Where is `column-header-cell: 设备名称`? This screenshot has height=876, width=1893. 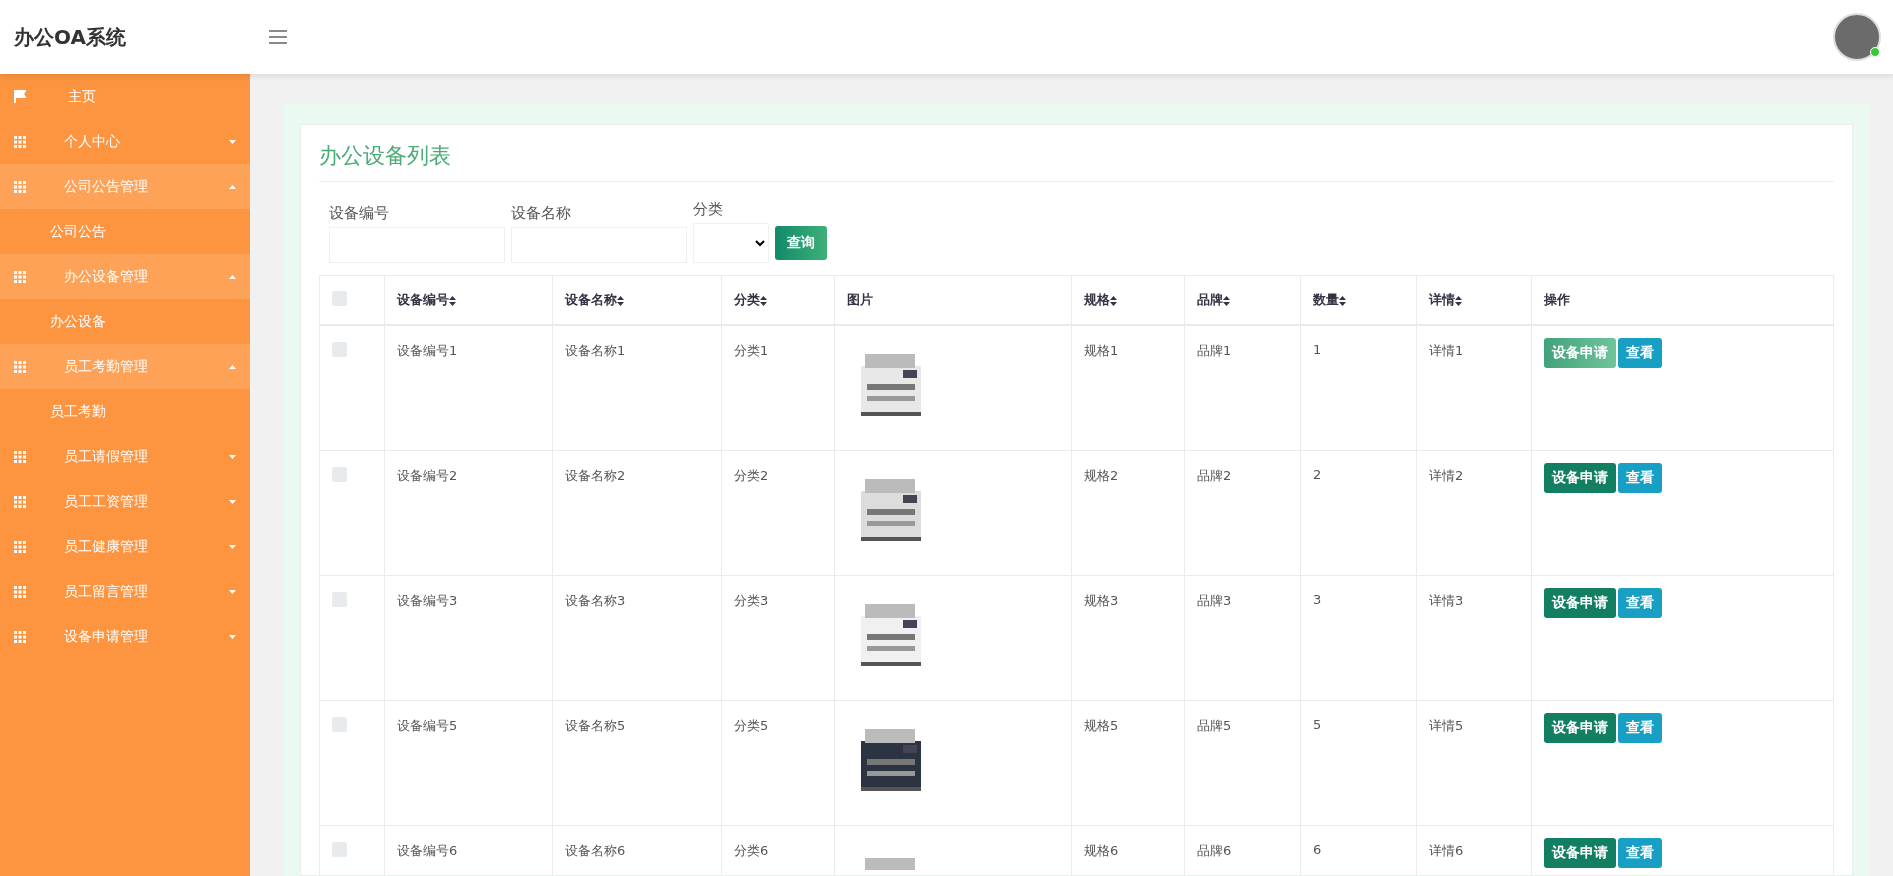 column-header-cell: 设备名称 is located at coordinates (637, 300).